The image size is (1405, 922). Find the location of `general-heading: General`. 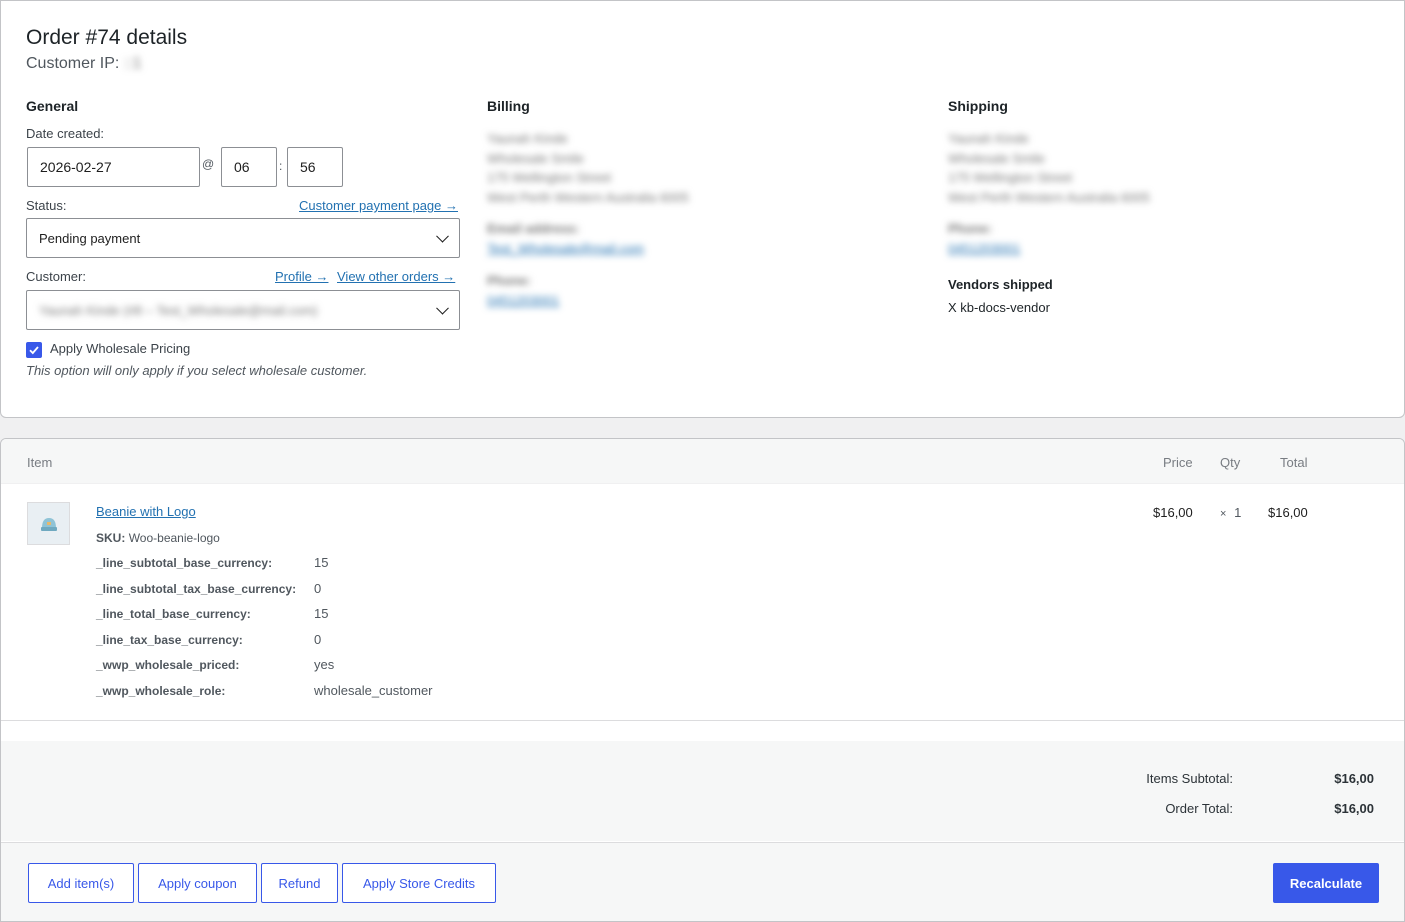

general-heading: General is located at coordinates (52, 106).